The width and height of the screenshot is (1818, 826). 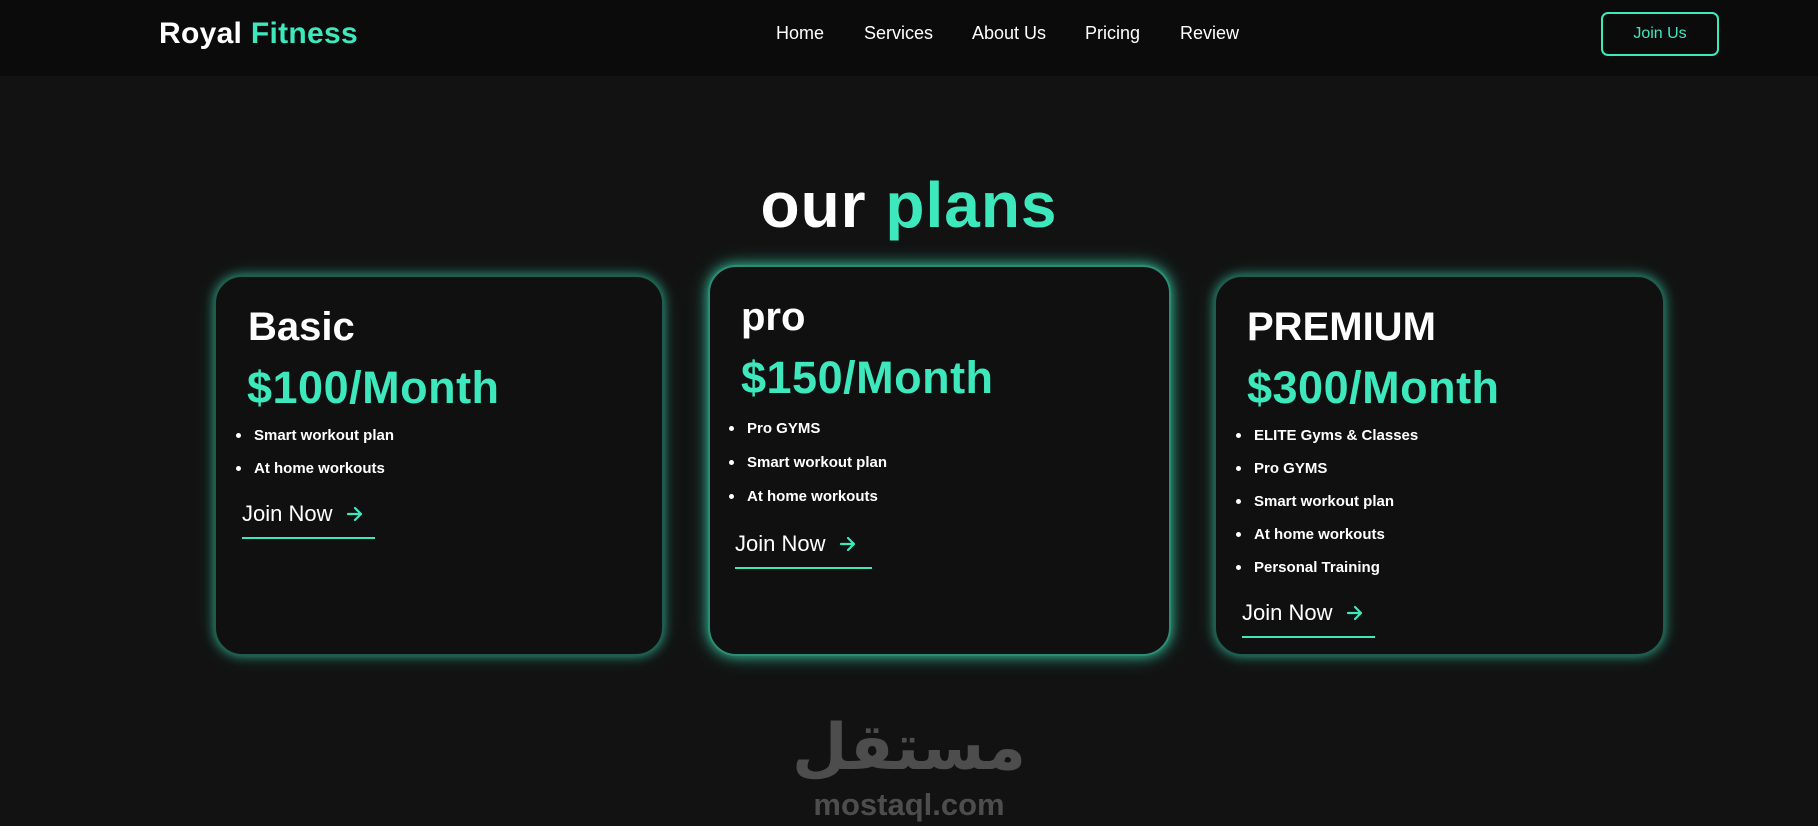 I want to click on feature-item: ELITE Gyms & Classes, so click(x=1327, y=435).